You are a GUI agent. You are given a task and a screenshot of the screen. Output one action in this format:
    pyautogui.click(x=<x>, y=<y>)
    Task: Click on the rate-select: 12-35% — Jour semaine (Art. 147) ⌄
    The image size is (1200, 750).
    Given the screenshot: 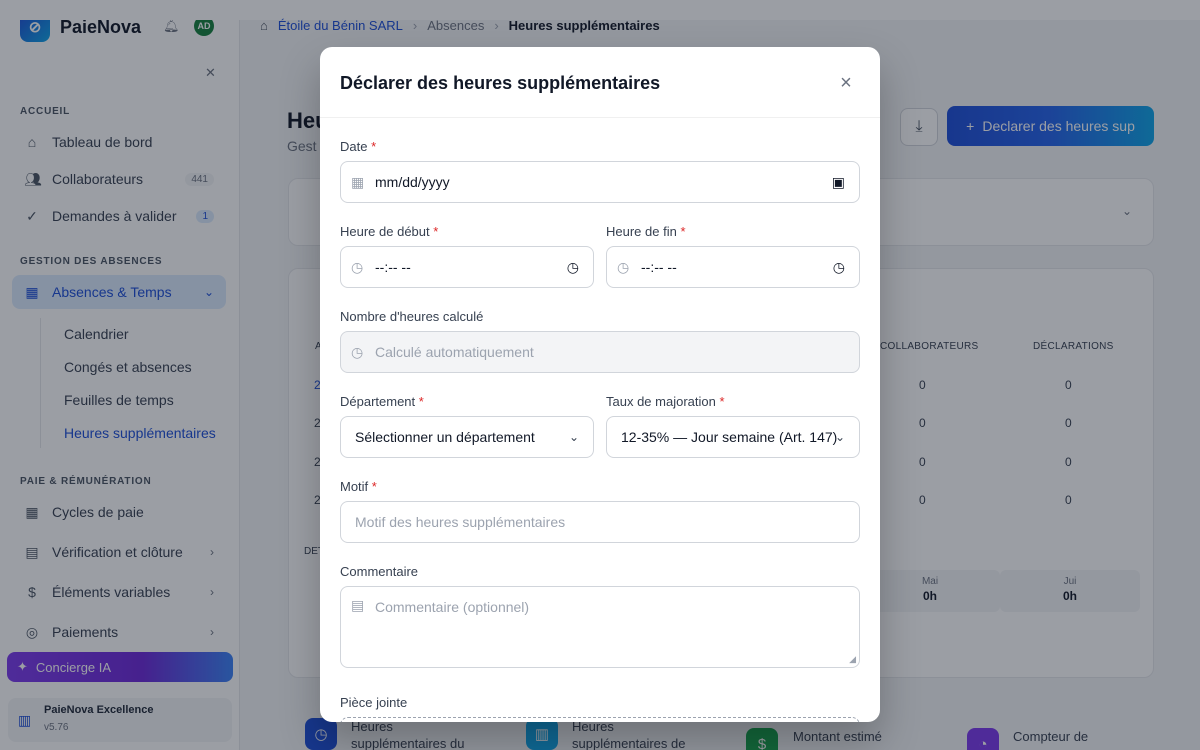 What is the action you would take?
    pyautogui.click(x=733, y=437)
    